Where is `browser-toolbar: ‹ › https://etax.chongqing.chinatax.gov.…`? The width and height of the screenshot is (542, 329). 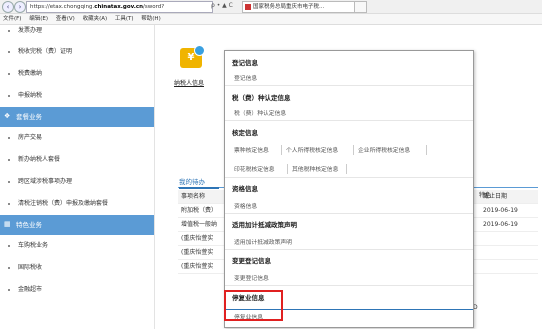
browser-toolbar: ‹ › https://etax.chongqing.chinatax.gov.… is located at coordinates (271, 7).